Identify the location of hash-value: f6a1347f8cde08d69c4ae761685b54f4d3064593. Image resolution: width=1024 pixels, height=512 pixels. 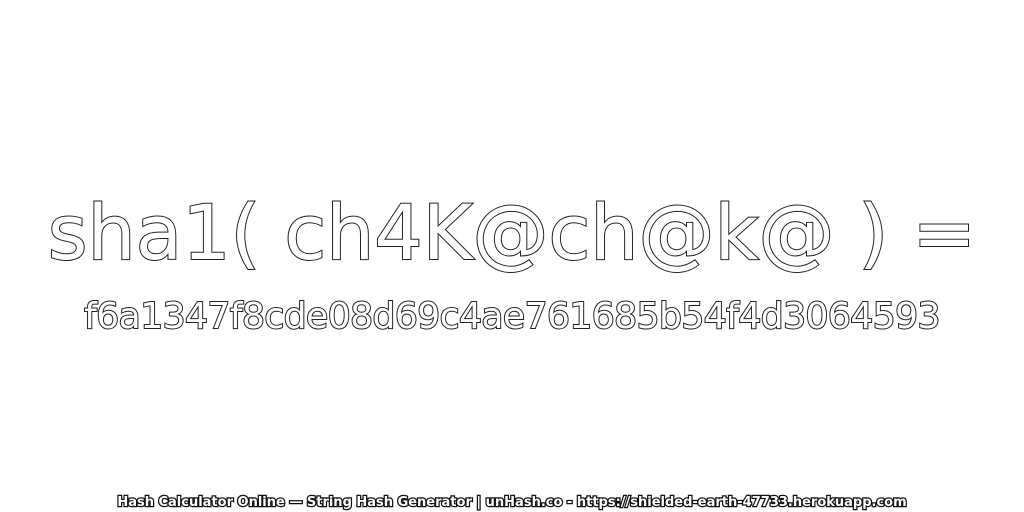
(512, 316).